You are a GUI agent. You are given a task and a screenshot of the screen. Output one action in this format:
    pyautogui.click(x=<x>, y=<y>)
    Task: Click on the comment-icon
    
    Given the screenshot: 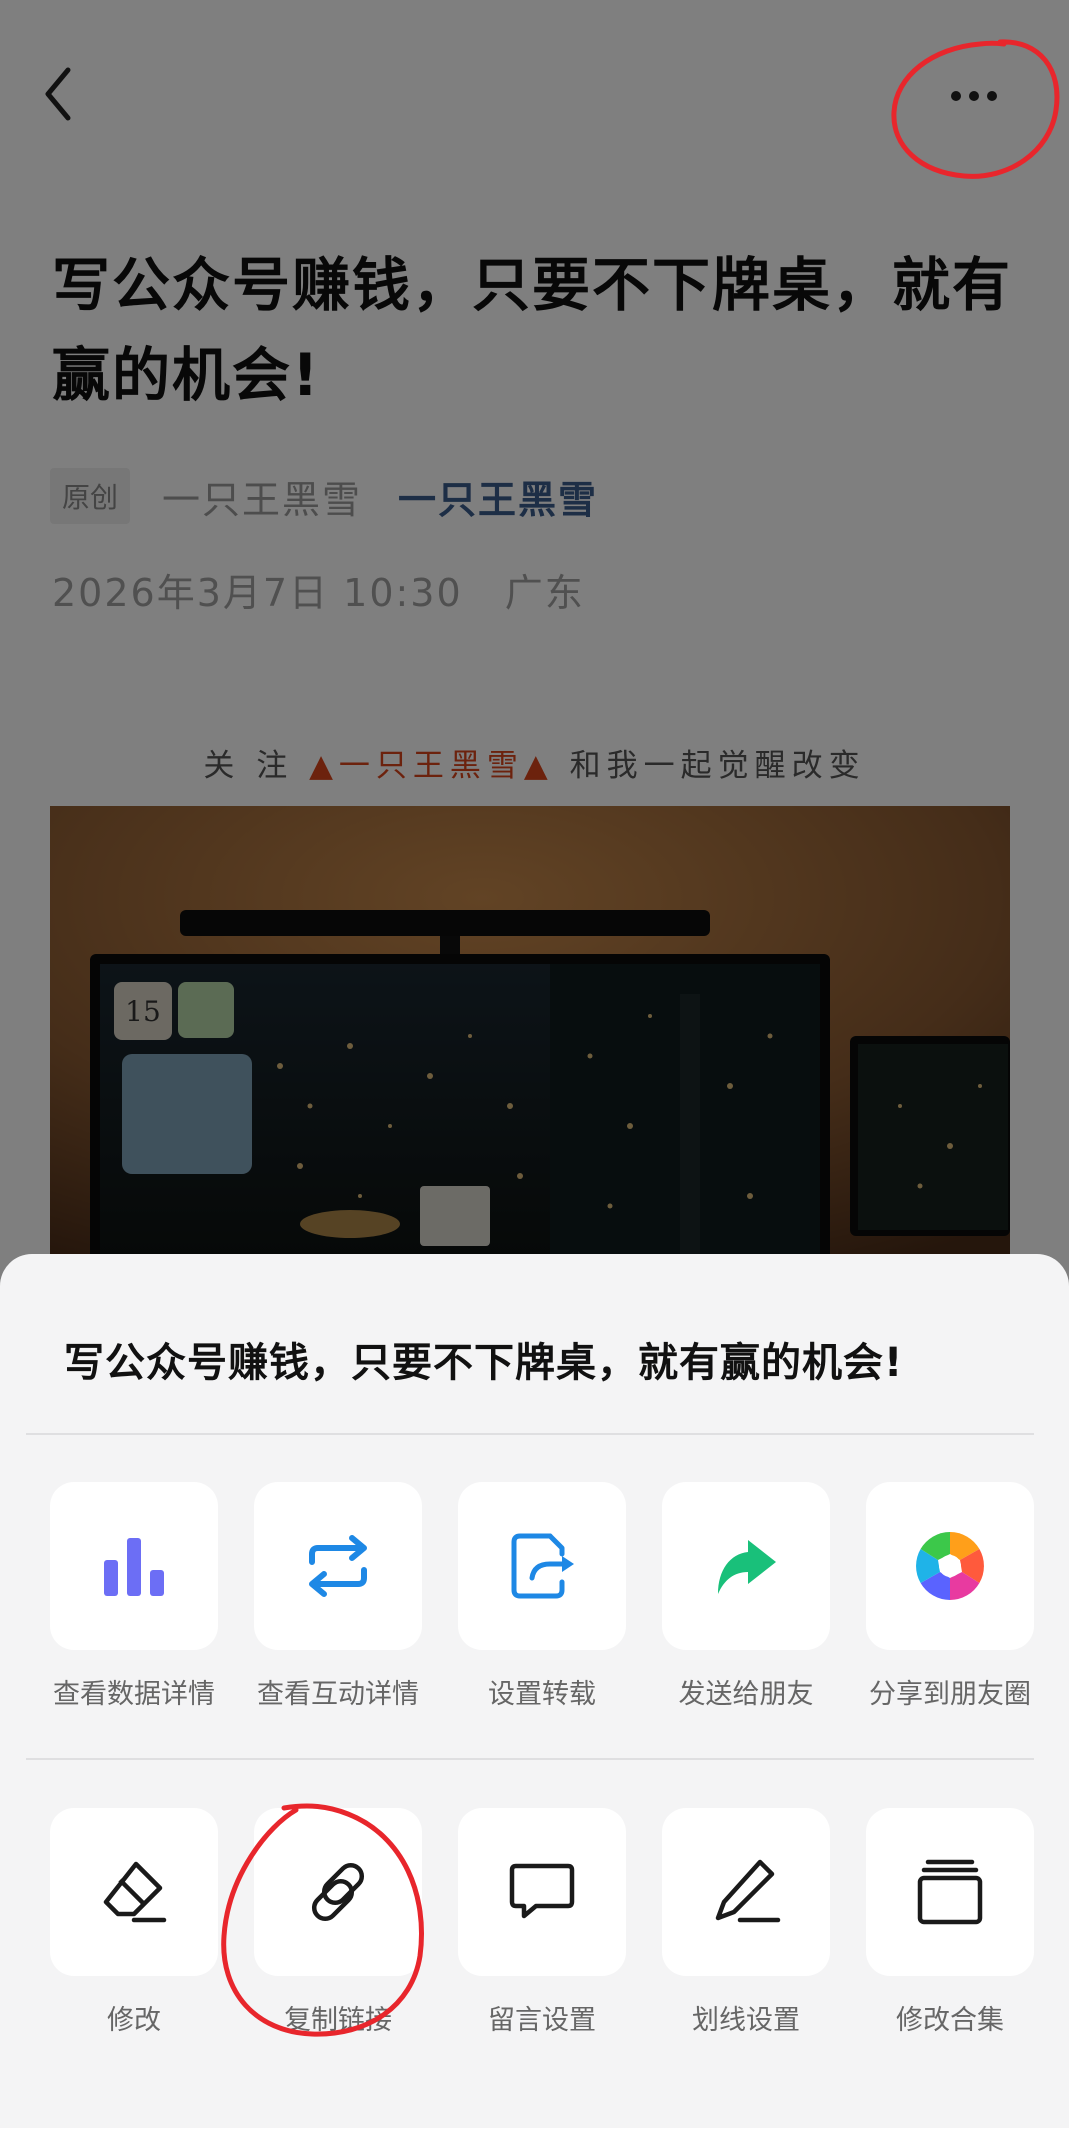 What is the action you would take?
    pyautogui.click(x=542, y=1891)
    